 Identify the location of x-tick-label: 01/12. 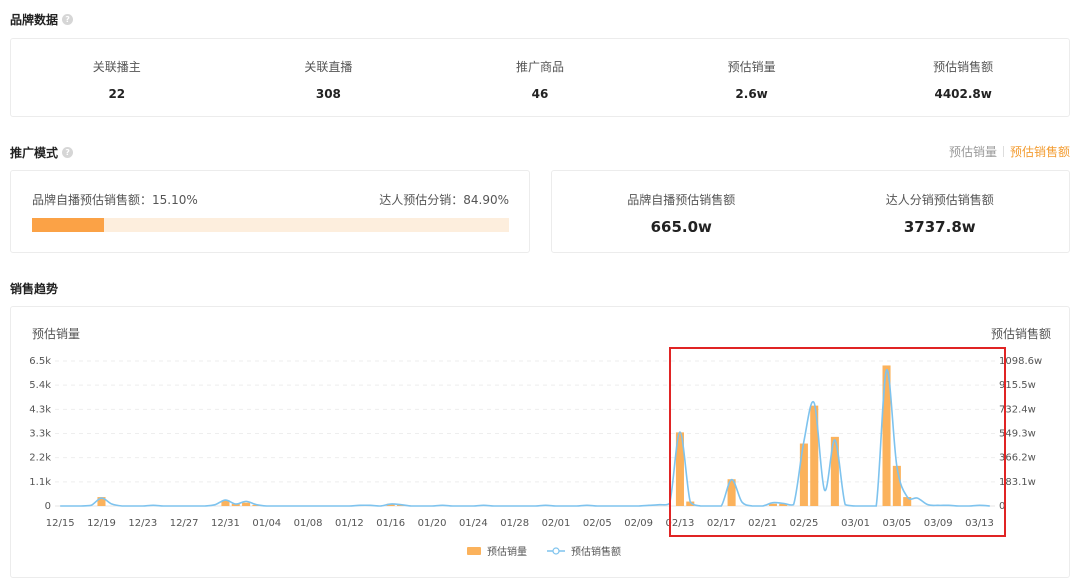
(349, 523).